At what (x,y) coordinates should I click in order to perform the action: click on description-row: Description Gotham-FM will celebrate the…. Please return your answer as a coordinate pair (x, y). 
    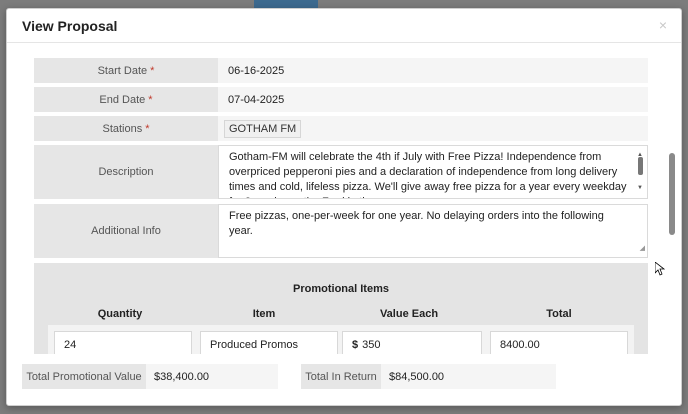
    Looking at the image, I should click on (341, 172).